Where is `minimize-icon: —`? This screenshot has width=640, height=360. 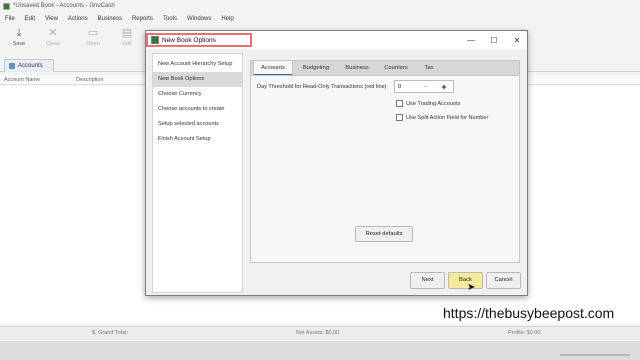
minimize-icon: — is located at coordinates (471, 40).